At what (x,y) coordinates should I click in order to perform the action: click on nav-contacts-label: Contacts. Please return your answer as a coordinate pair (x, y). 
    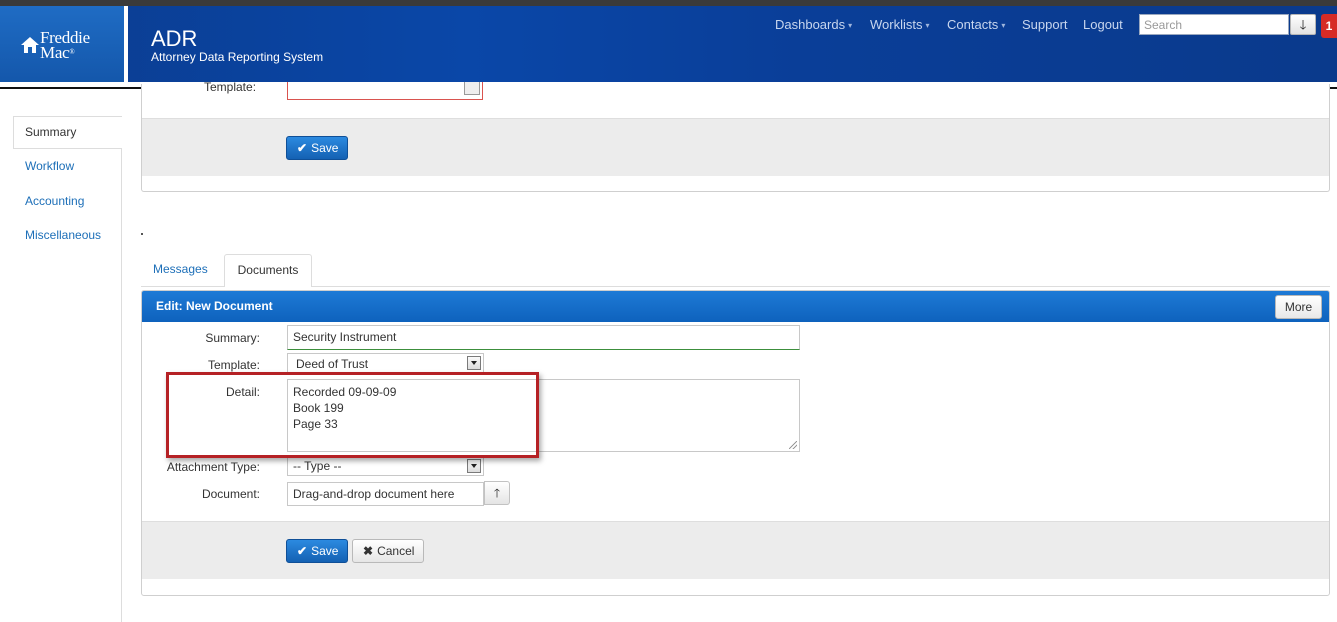
    Looking at the image, I should click on (973, 24).